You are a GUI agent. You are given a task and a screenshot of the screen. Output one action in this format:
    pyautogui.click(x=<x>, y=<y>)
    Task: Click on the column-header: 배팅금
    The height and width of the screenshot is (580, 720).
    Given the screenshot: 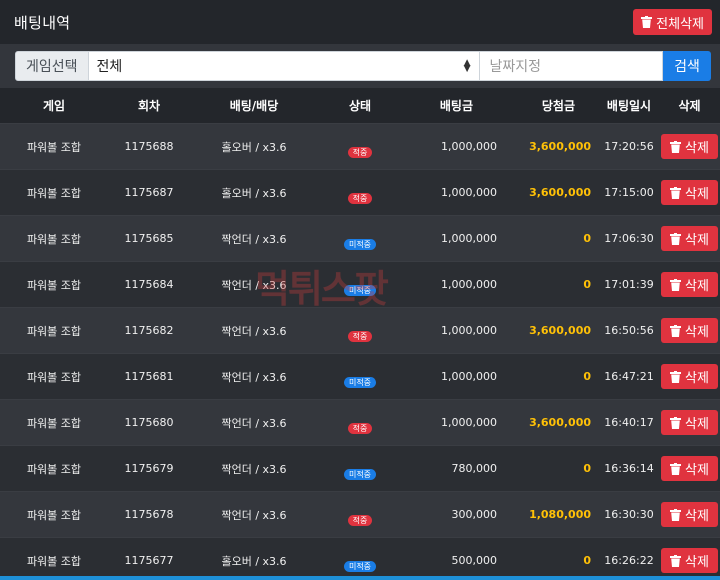 What is the action you would take?
    pyautogui.click(x=453, y=106)
    